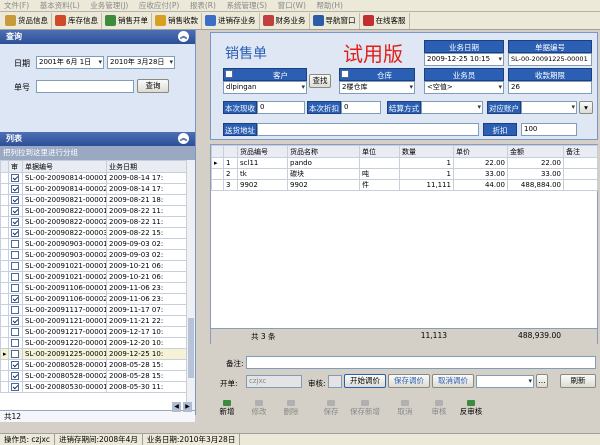 The height and width of the screenshot is (445, 600). I want to click on rebate-input: 100, so click(549, 129).